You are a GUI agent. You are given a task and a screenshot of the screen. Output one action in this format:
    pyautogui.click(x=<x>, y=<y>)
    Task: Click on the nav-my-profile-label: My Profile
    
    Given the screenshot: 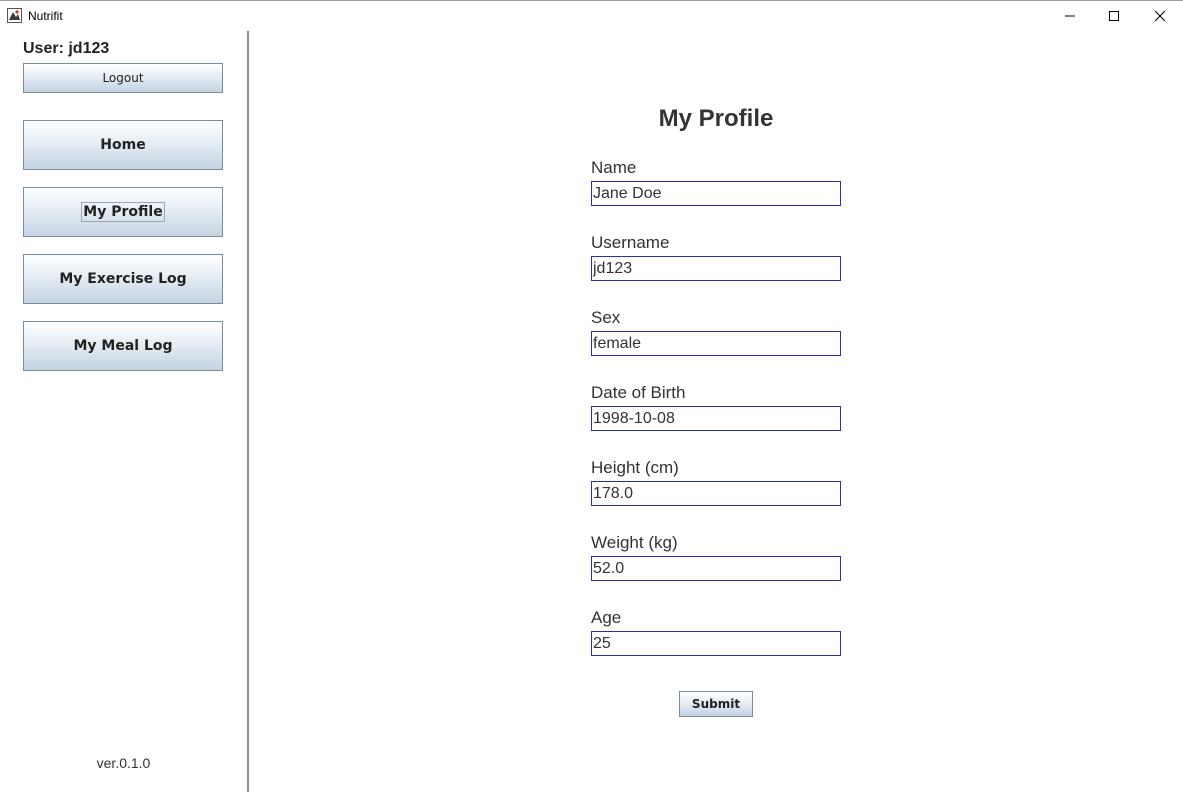 What is the action you would take?
    pyautogui.click(x=123, y=212)
    